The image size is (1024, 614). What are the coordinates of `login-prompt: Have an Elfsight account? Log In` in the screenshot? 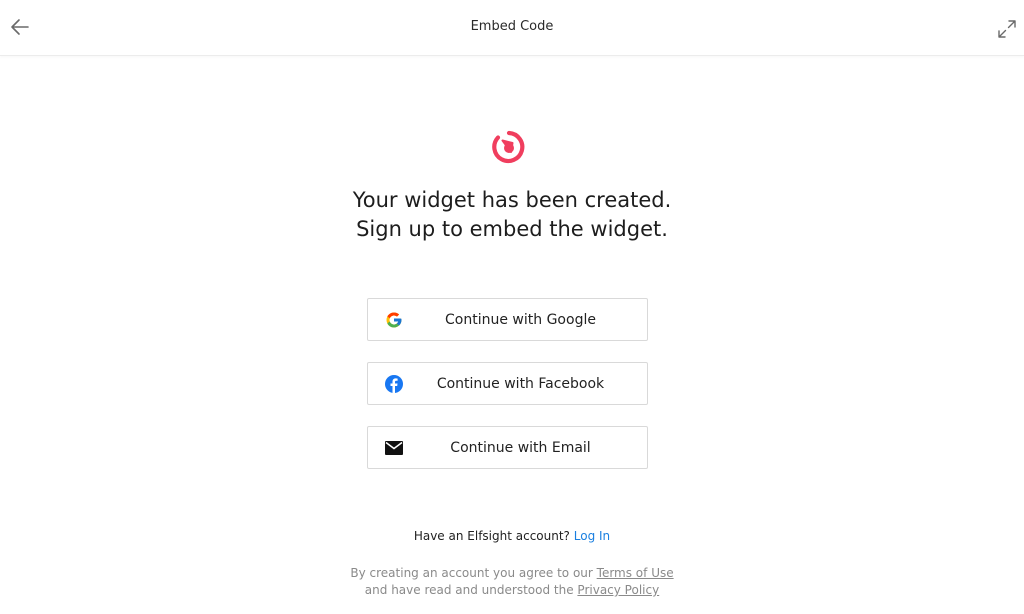 It's located at (512, 536).